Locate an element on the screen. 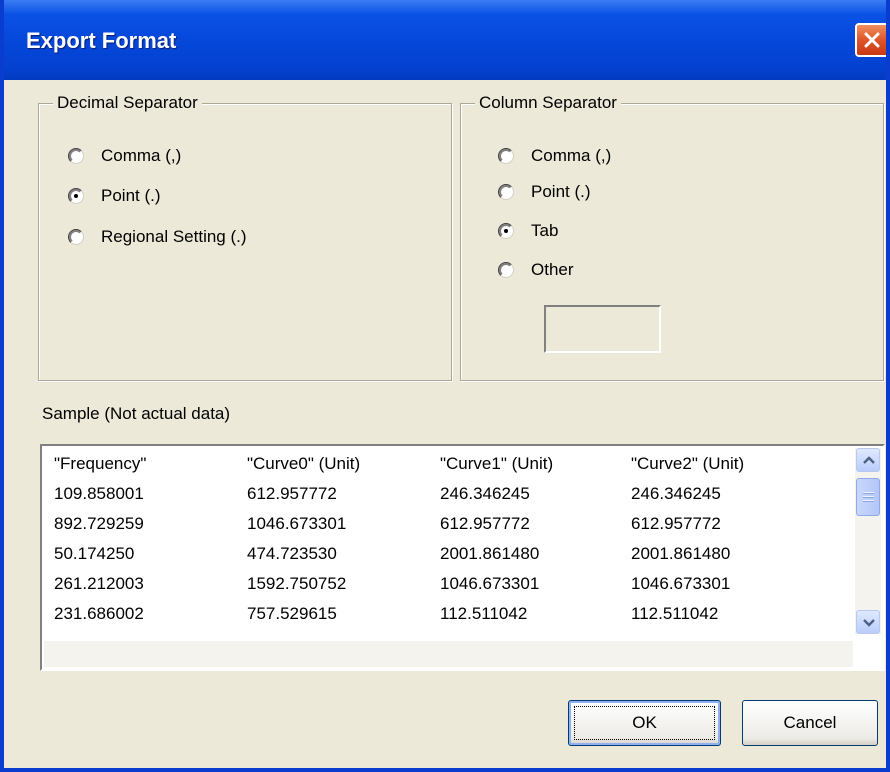 The height and width of the screenshot is (772, 890). sample-label: Sample (Not actual data) is located at coordinates (136, 413).